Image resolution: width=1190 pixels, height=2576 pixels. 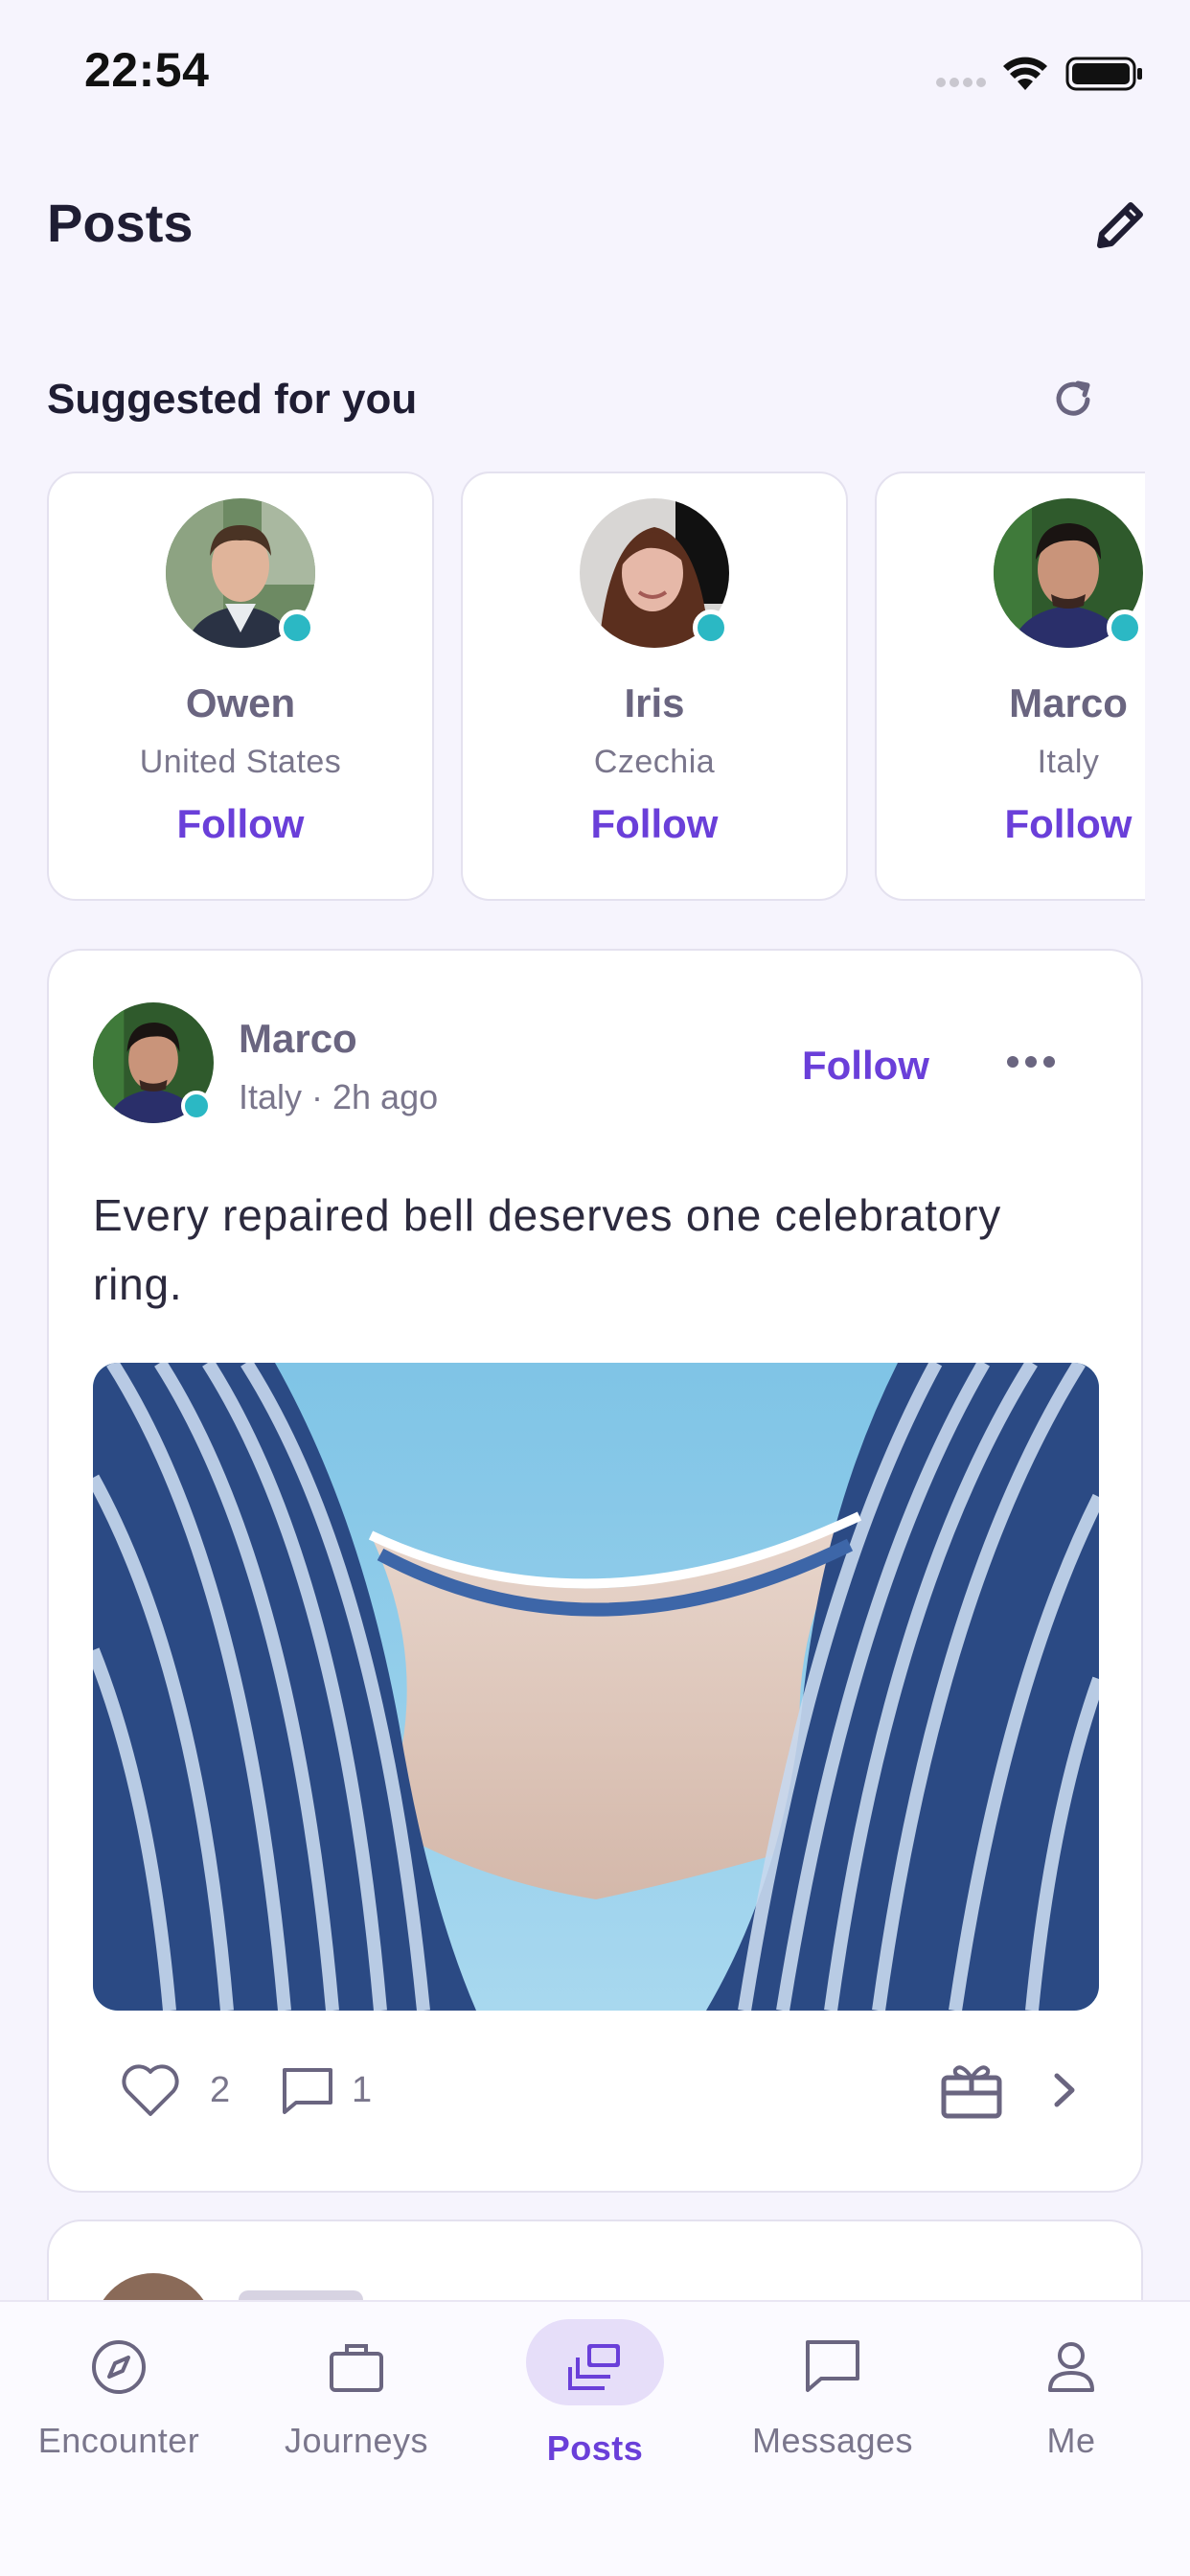 What do you see at coordinates (833, 2367) in the screenshot?
I see `chat-bubble-icon` at bounding box center [833, 2367].